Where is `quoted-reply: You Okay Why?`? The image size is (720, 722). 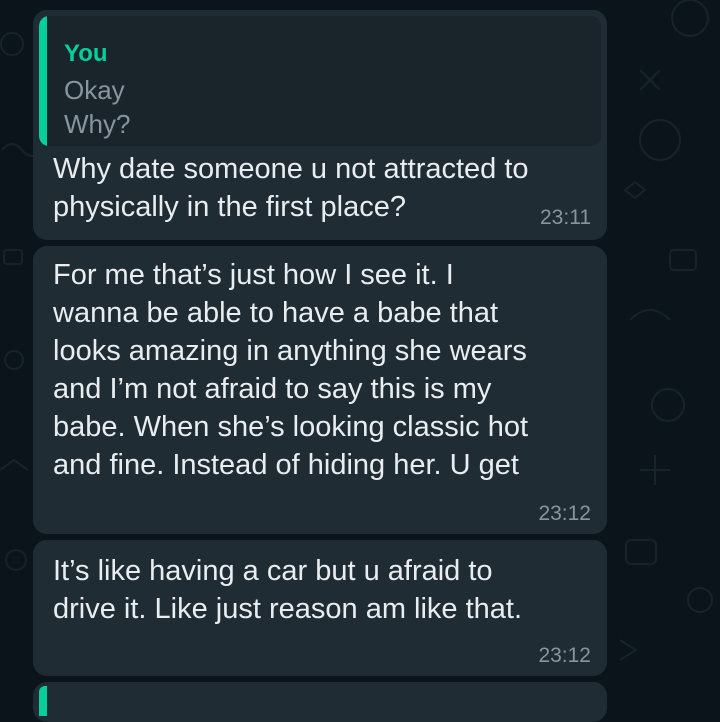
quoted-reply: You Okay Why? is located at coordinates (320, 81).